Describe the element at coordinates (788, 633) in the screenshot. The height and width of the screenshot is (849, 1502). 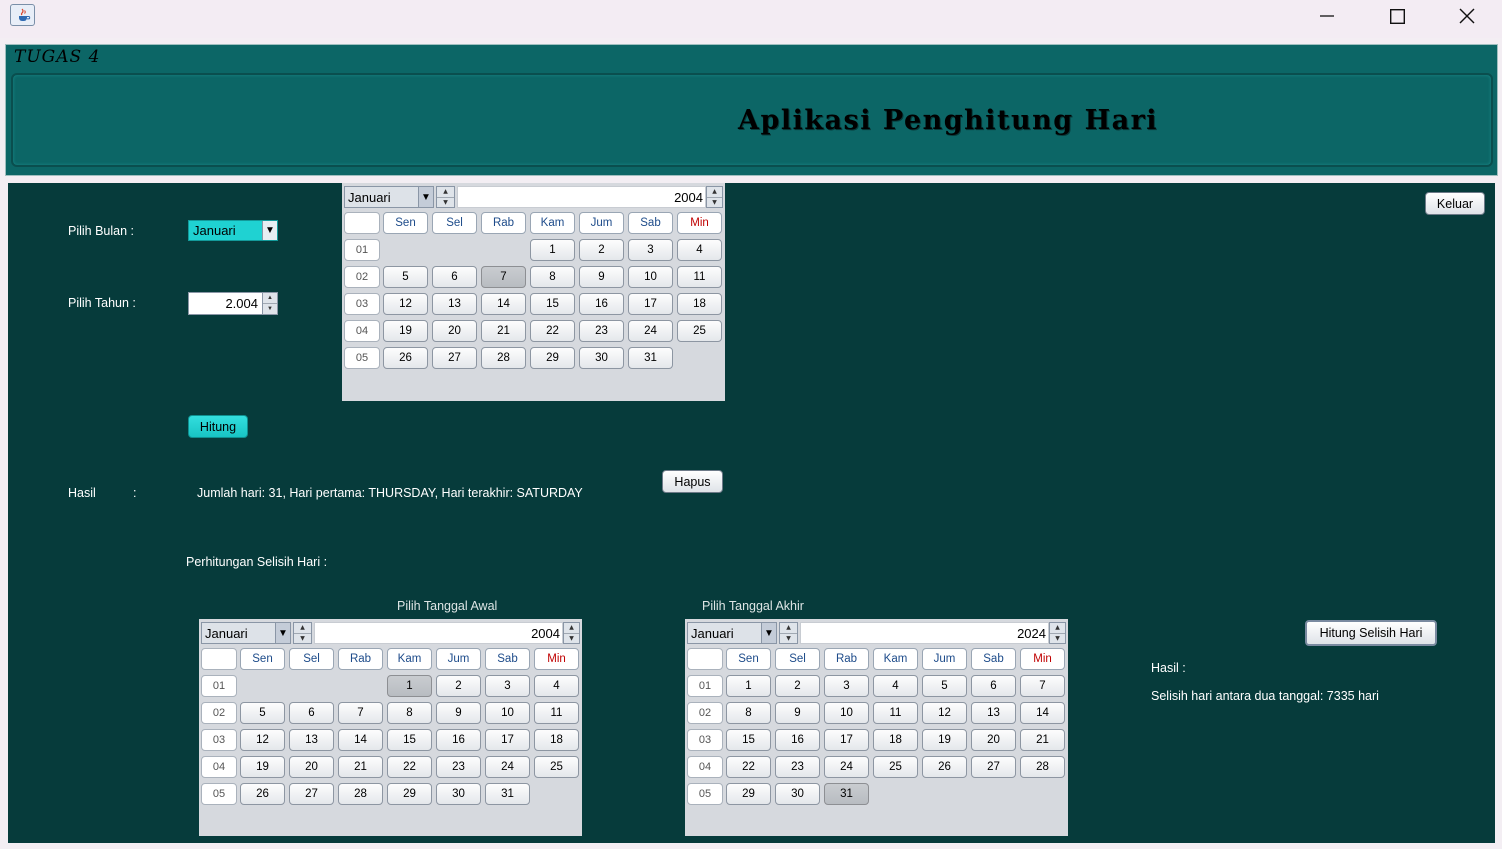
I see `month-spinner: ▲ ▼` at that location.